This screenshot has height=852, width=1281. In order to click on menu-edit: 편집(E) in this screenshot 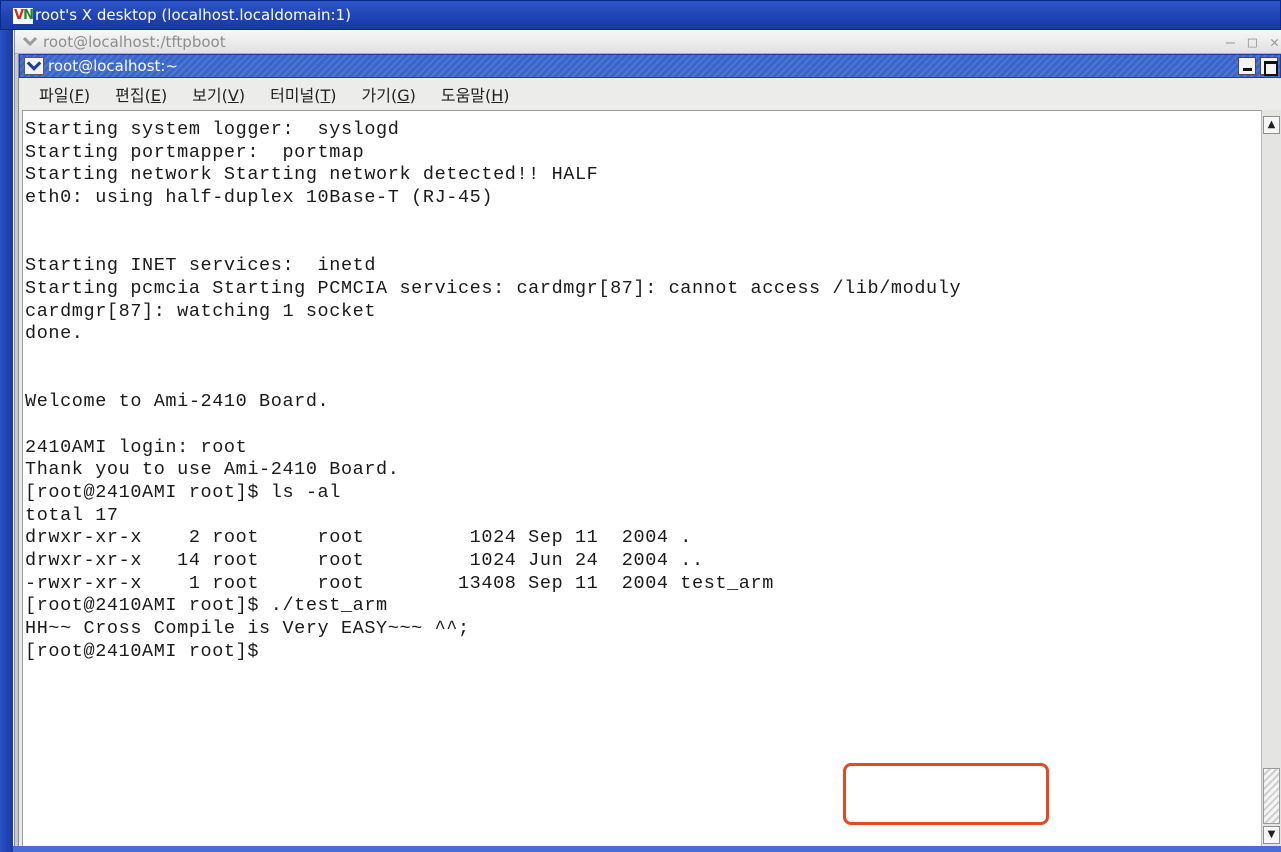, I will do `click(141, 94)`.